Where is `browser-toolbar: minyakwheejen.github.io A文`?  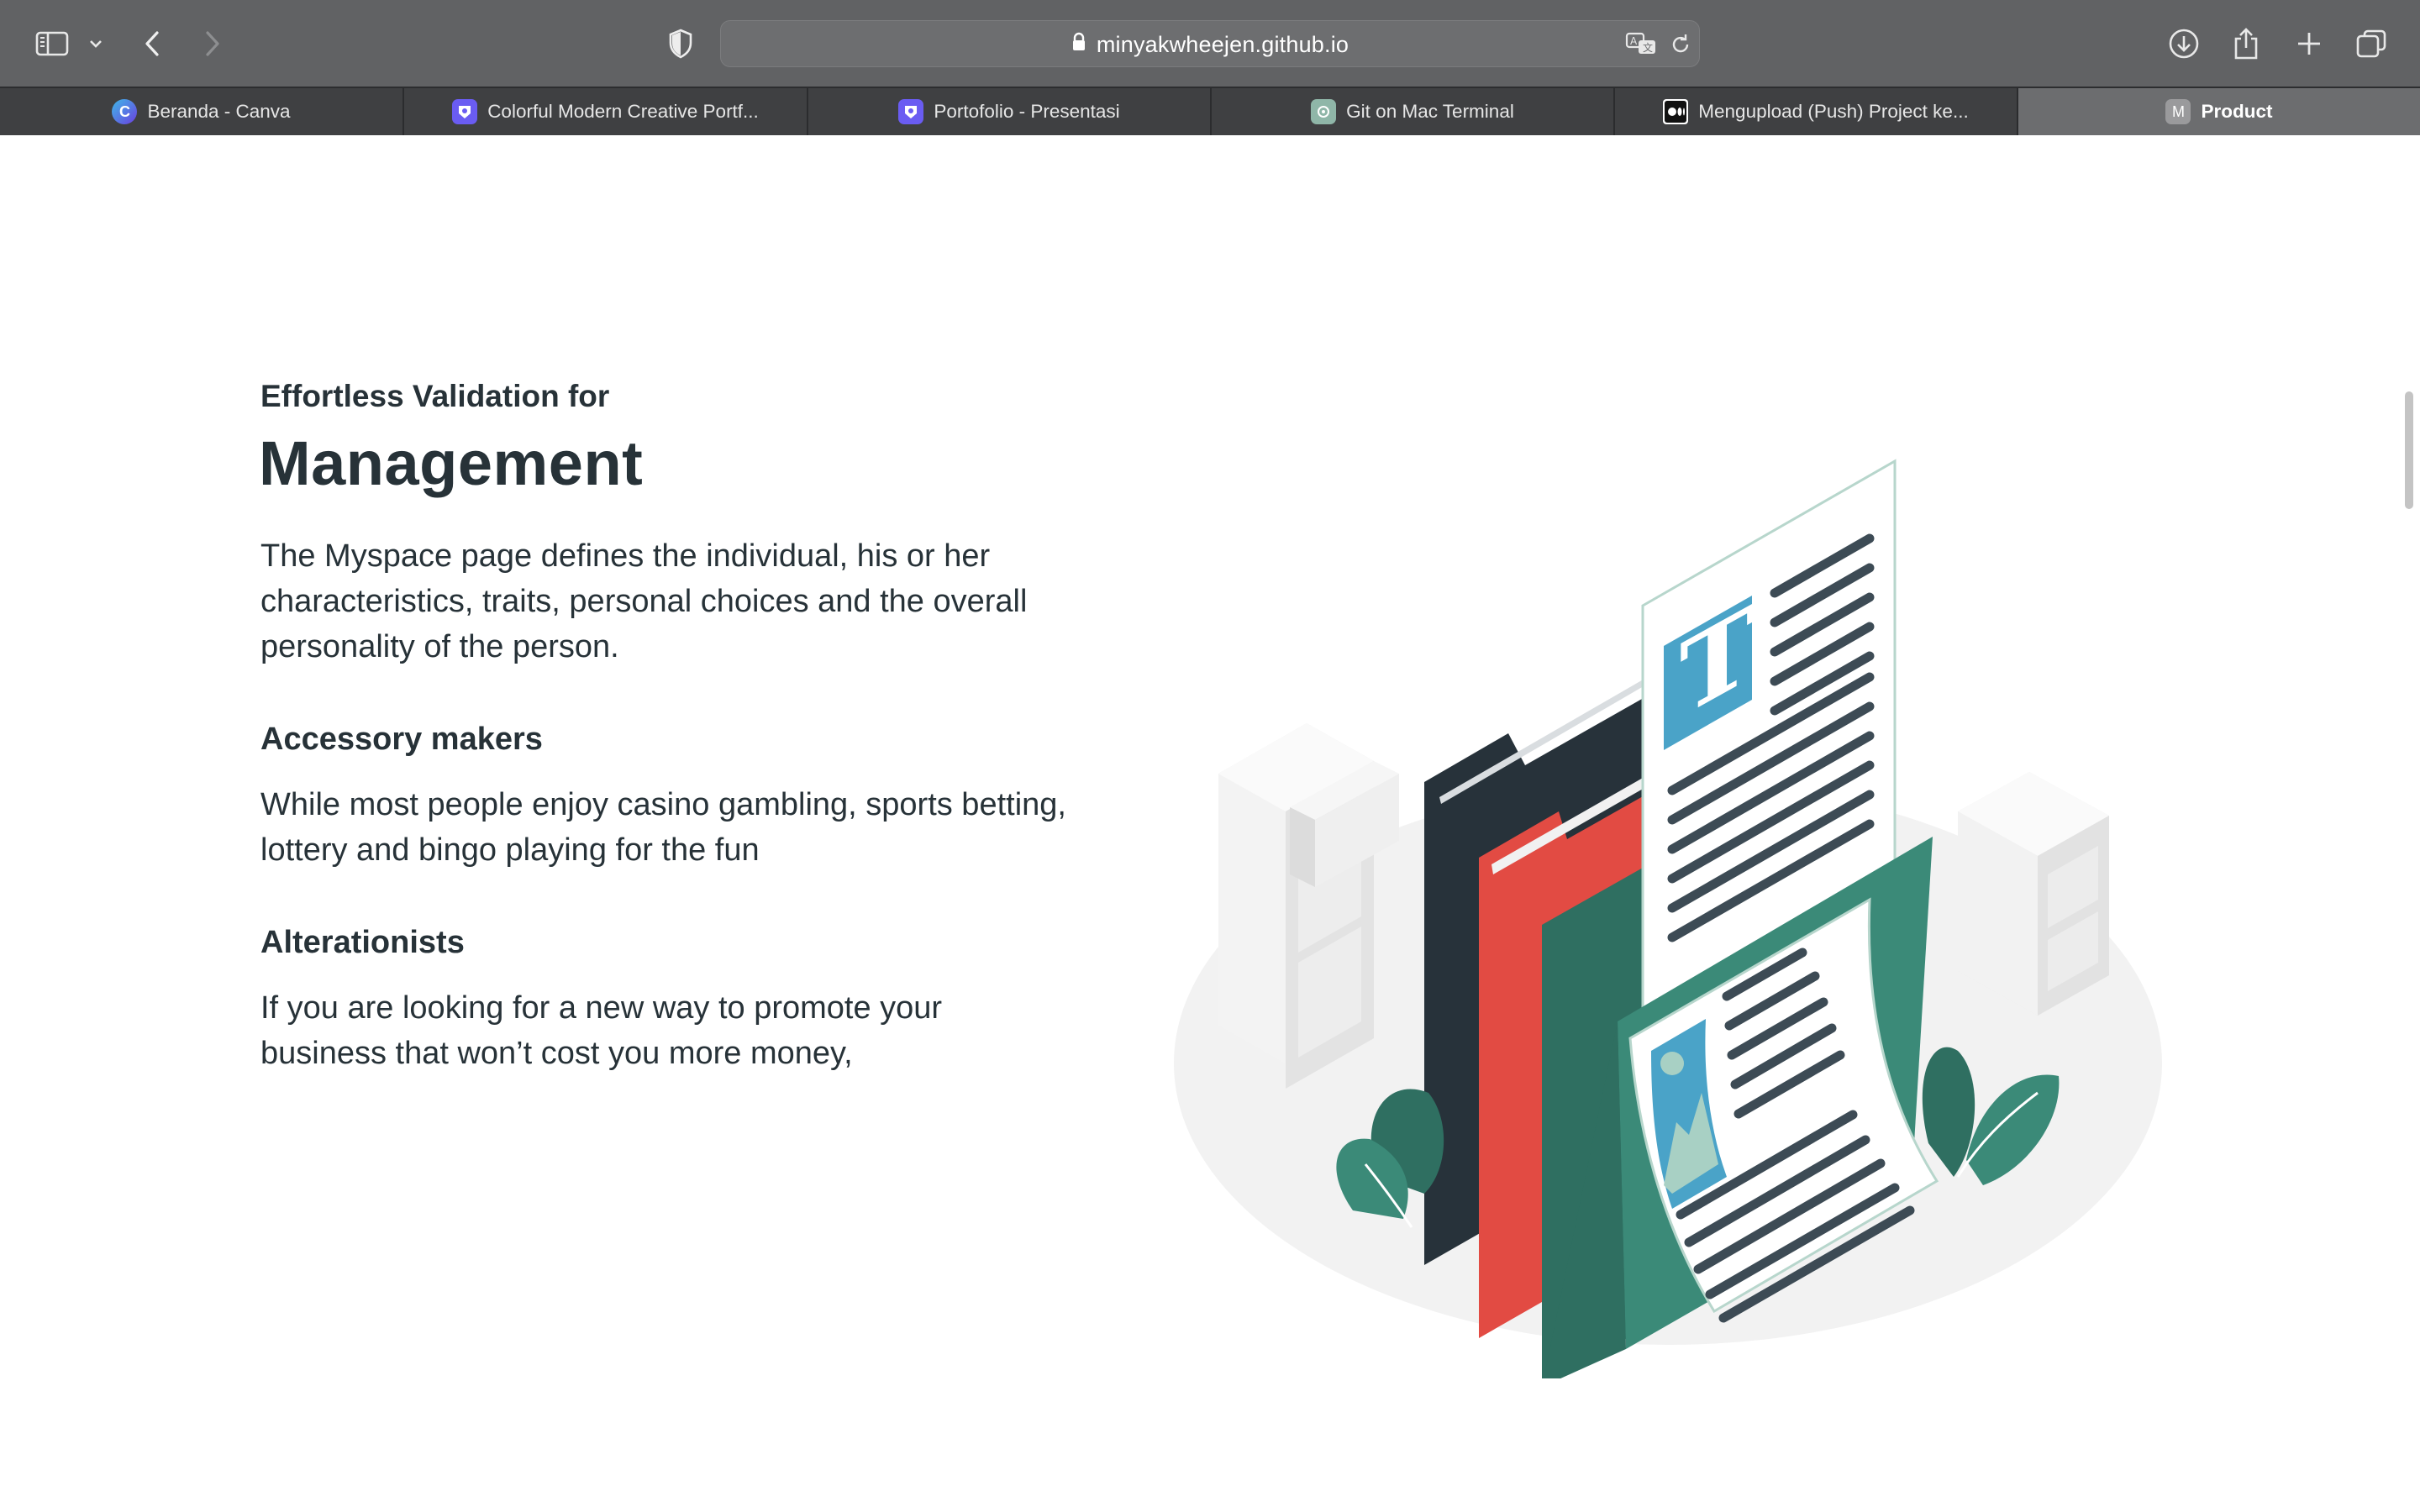
browser-toolbar: minyakwheejen.github.io A文 is located at coordinates (1210, 43).